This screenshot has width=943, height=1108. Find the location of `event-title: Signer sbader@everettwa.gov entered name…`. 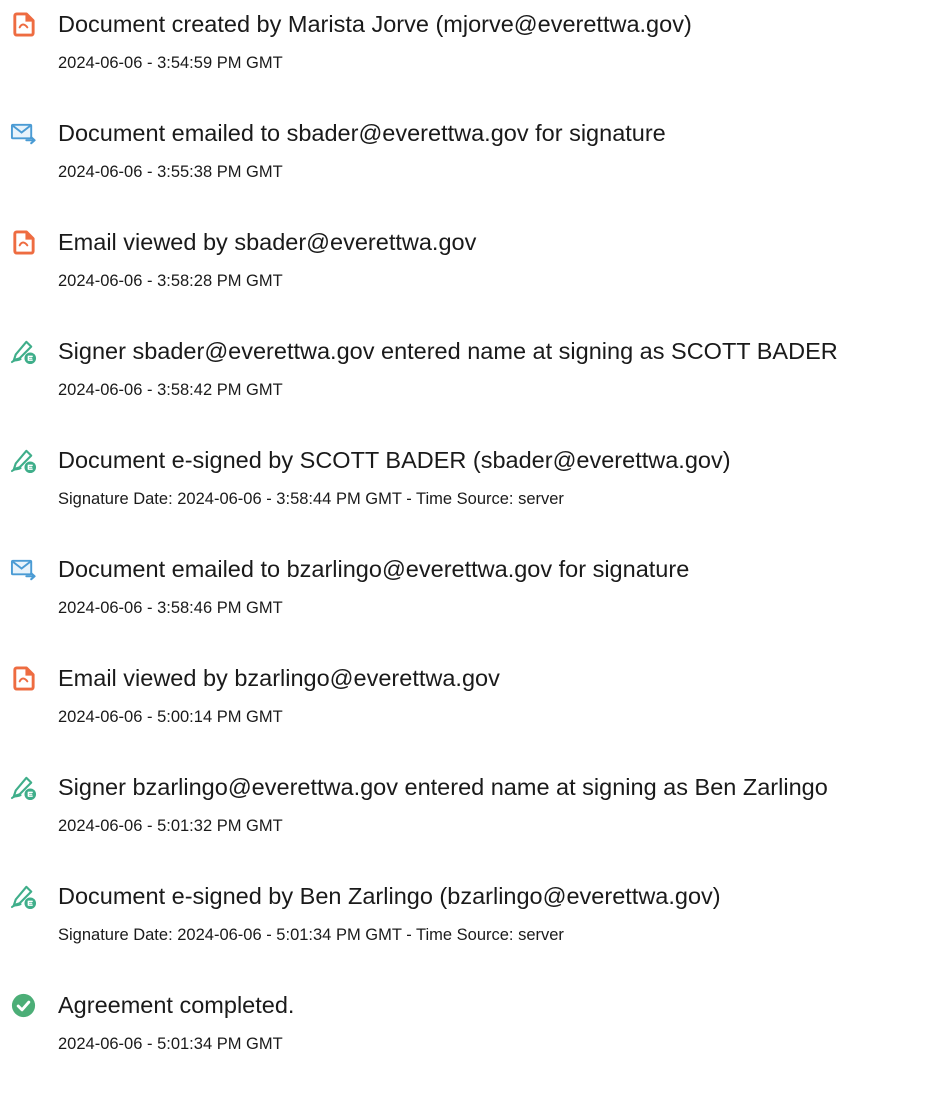

event-title: Signer sbader@everettwa.gov entered name… is located at coordinates (448, 351).